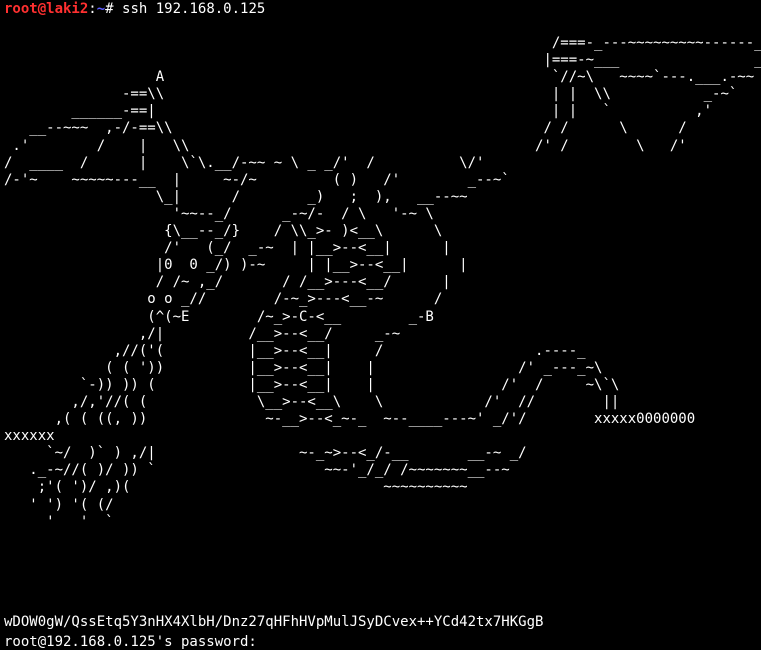 This screenshot has width=761, height=650. I want to click on prompt-symbol: #, so click(109, 9).